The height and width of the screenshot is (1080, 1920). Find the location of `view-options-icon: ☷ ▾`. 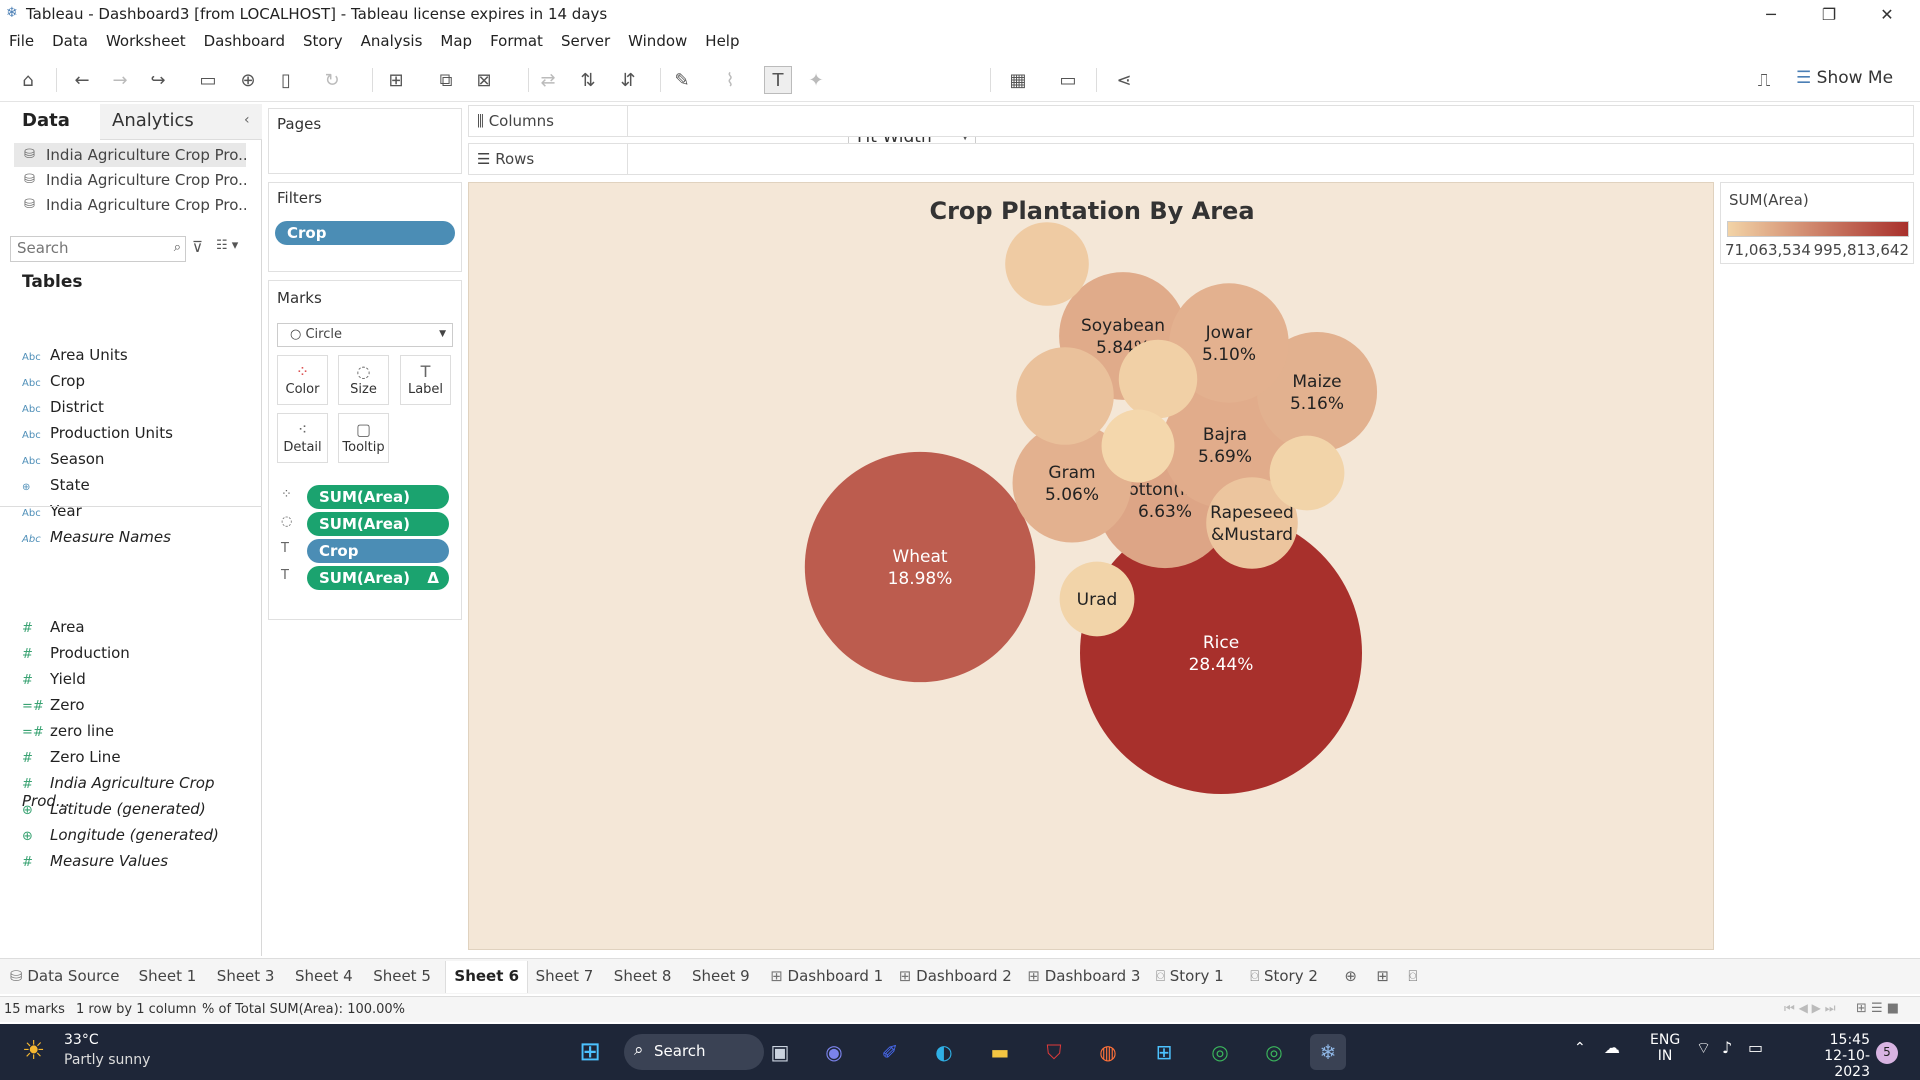

view-options-icon: ☷ ▾ is located at coordinates (227, 245).